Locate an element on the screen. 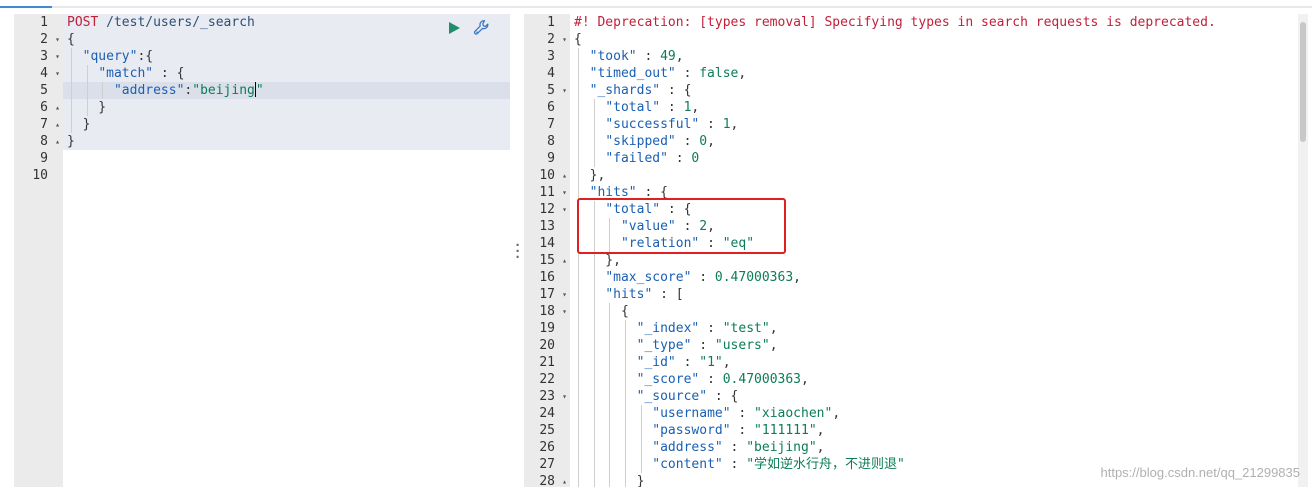 The height and width of the screenshot is (490, 1312). token-key: "total" is located at coordinates (633, 107).